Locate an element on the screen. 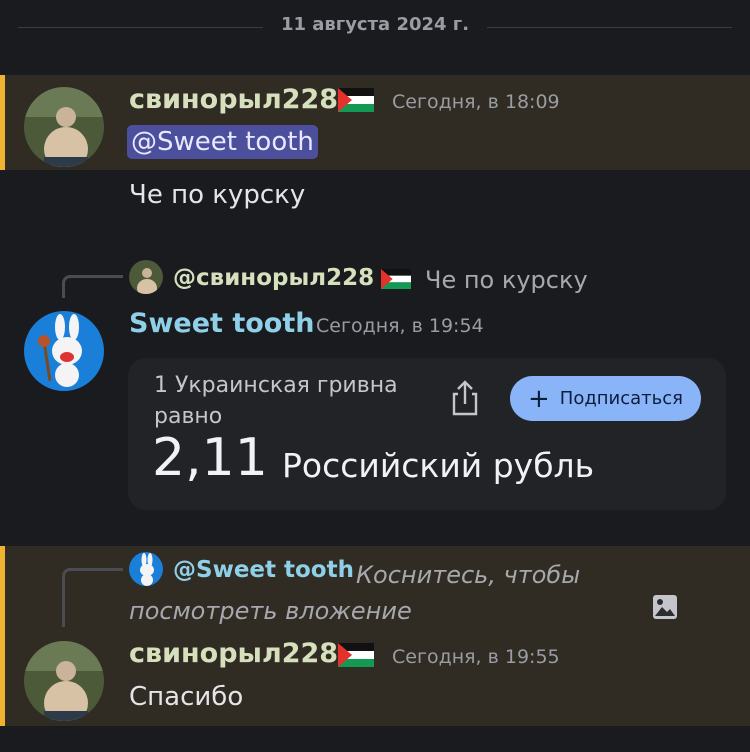 Image resolution: width=750 pixels, height=752 pixels. share-icon is located at coordinates (465, 398).